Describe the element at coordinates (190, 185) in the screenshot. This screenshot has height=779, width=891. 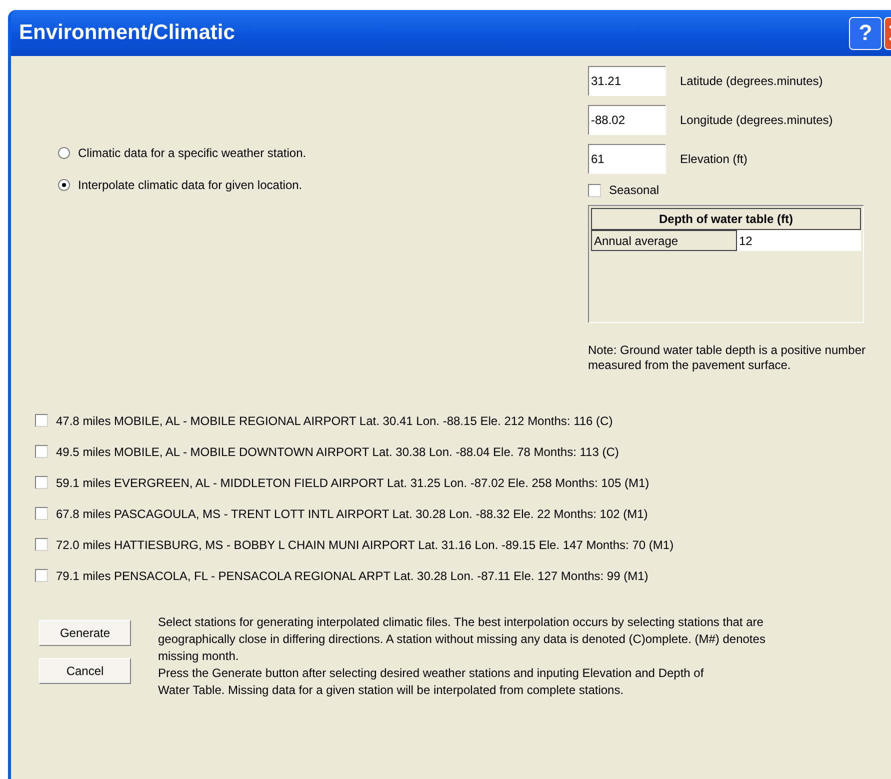
I see `radio-label: Interpolate climatic data for given location.` at that location.